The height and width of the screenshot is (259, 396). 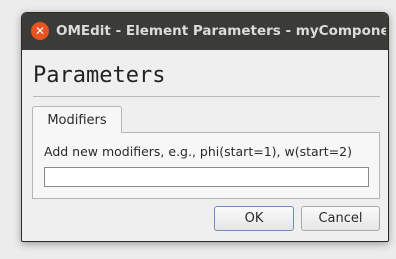 What do you see at coordinates (340, 218) in the screenshot?
I see `cancel-button: Cancel` at bounding box center [340, 218].